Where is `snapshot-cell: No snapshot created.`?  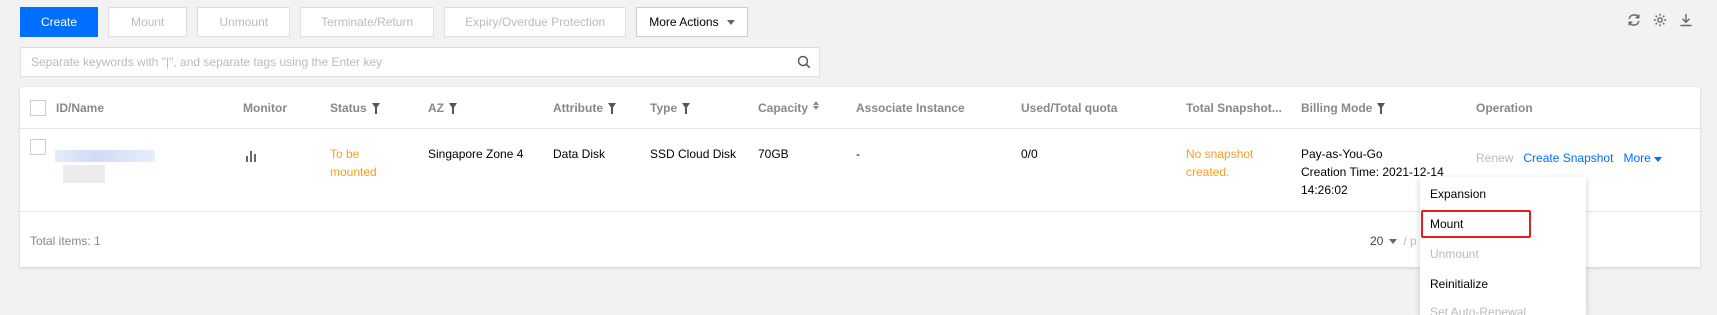 snapshot-cell: No snapshot created. is located at coordinates (1219, 163).